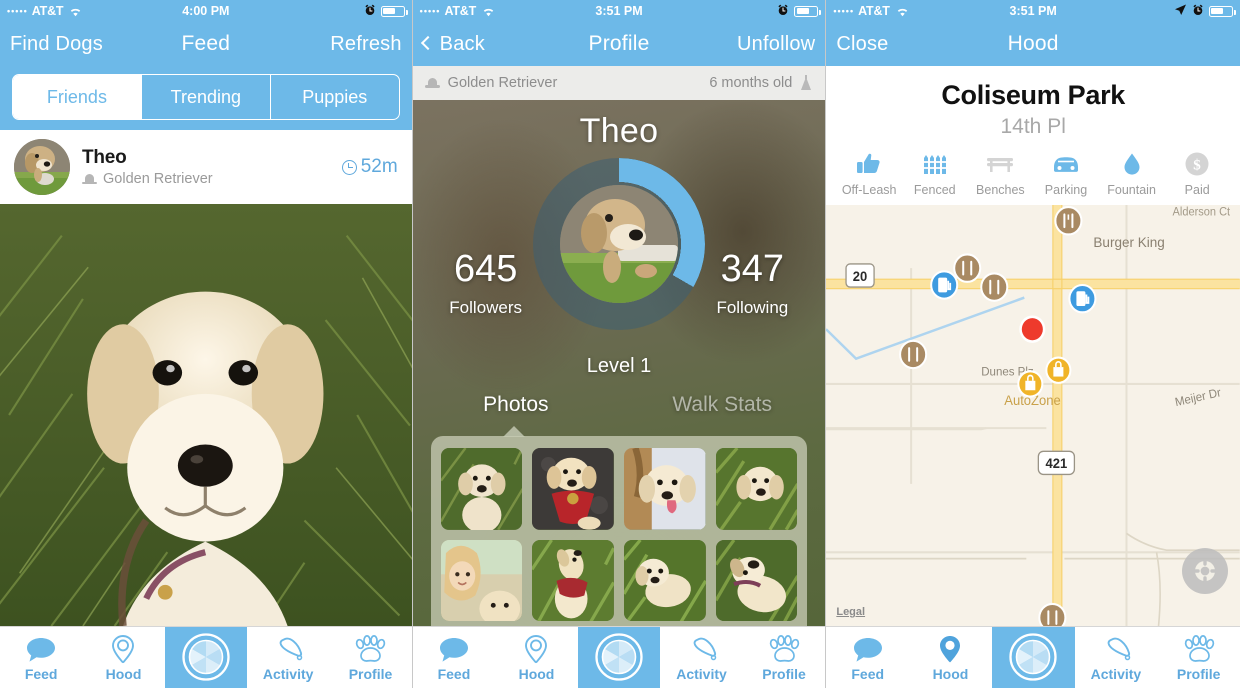 This screenshot has height=688, width=1240. Describe the element at coordinates (1001, 174) in the screenshot. I see `amenity-benches: Benches` at that location.